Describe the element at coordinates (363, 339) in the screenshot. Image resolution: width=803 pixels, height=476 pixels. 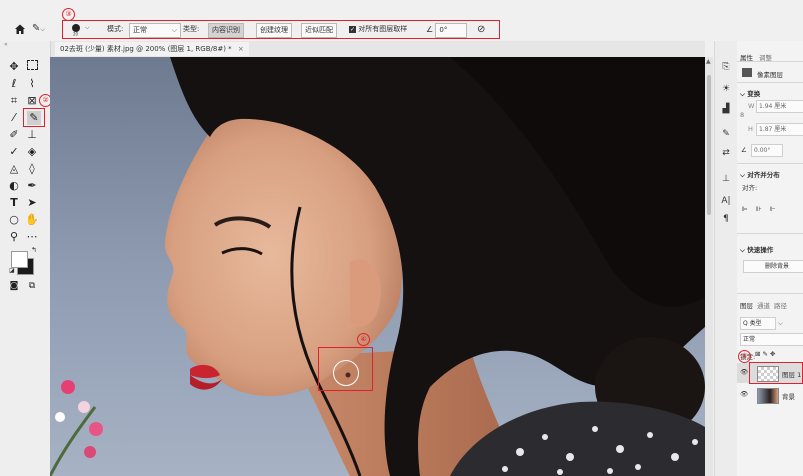
I see `annotation-number-4: ④` at that location.